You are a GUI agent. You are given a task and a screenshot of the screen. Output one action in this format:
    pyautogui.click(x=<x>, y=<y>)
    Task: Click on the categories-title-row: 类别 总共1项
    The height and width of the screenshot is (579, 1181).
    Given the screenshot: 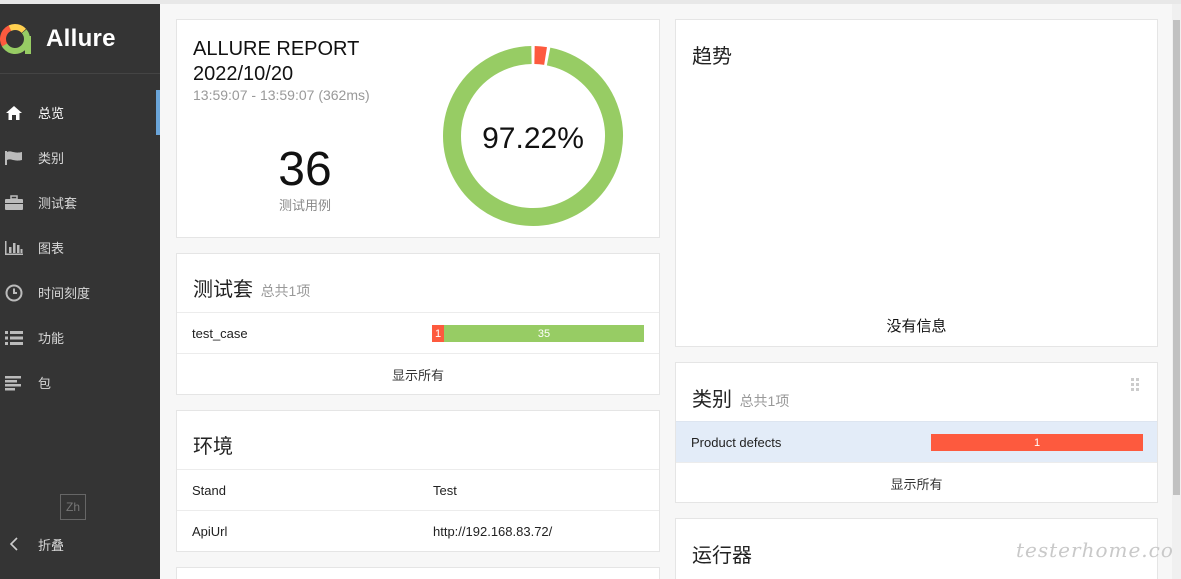 What is the action you would take?
    pyautogui.click(x=732, y=397)
    